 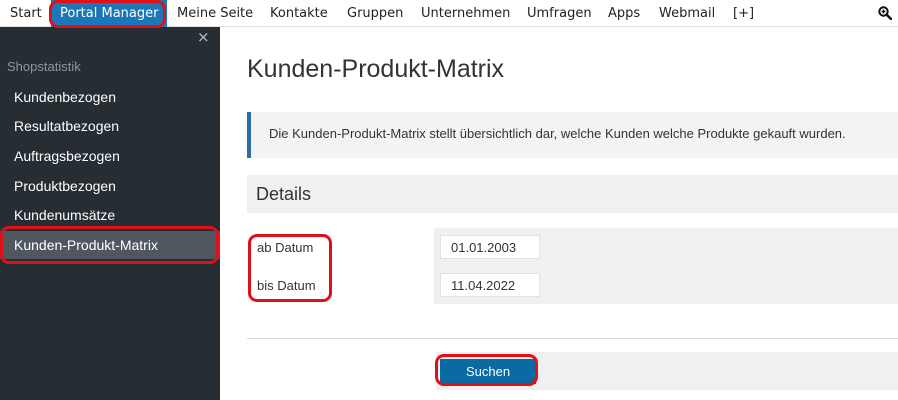 I want to click on nav-item-apps: Apps, so click(x=624, y=13).